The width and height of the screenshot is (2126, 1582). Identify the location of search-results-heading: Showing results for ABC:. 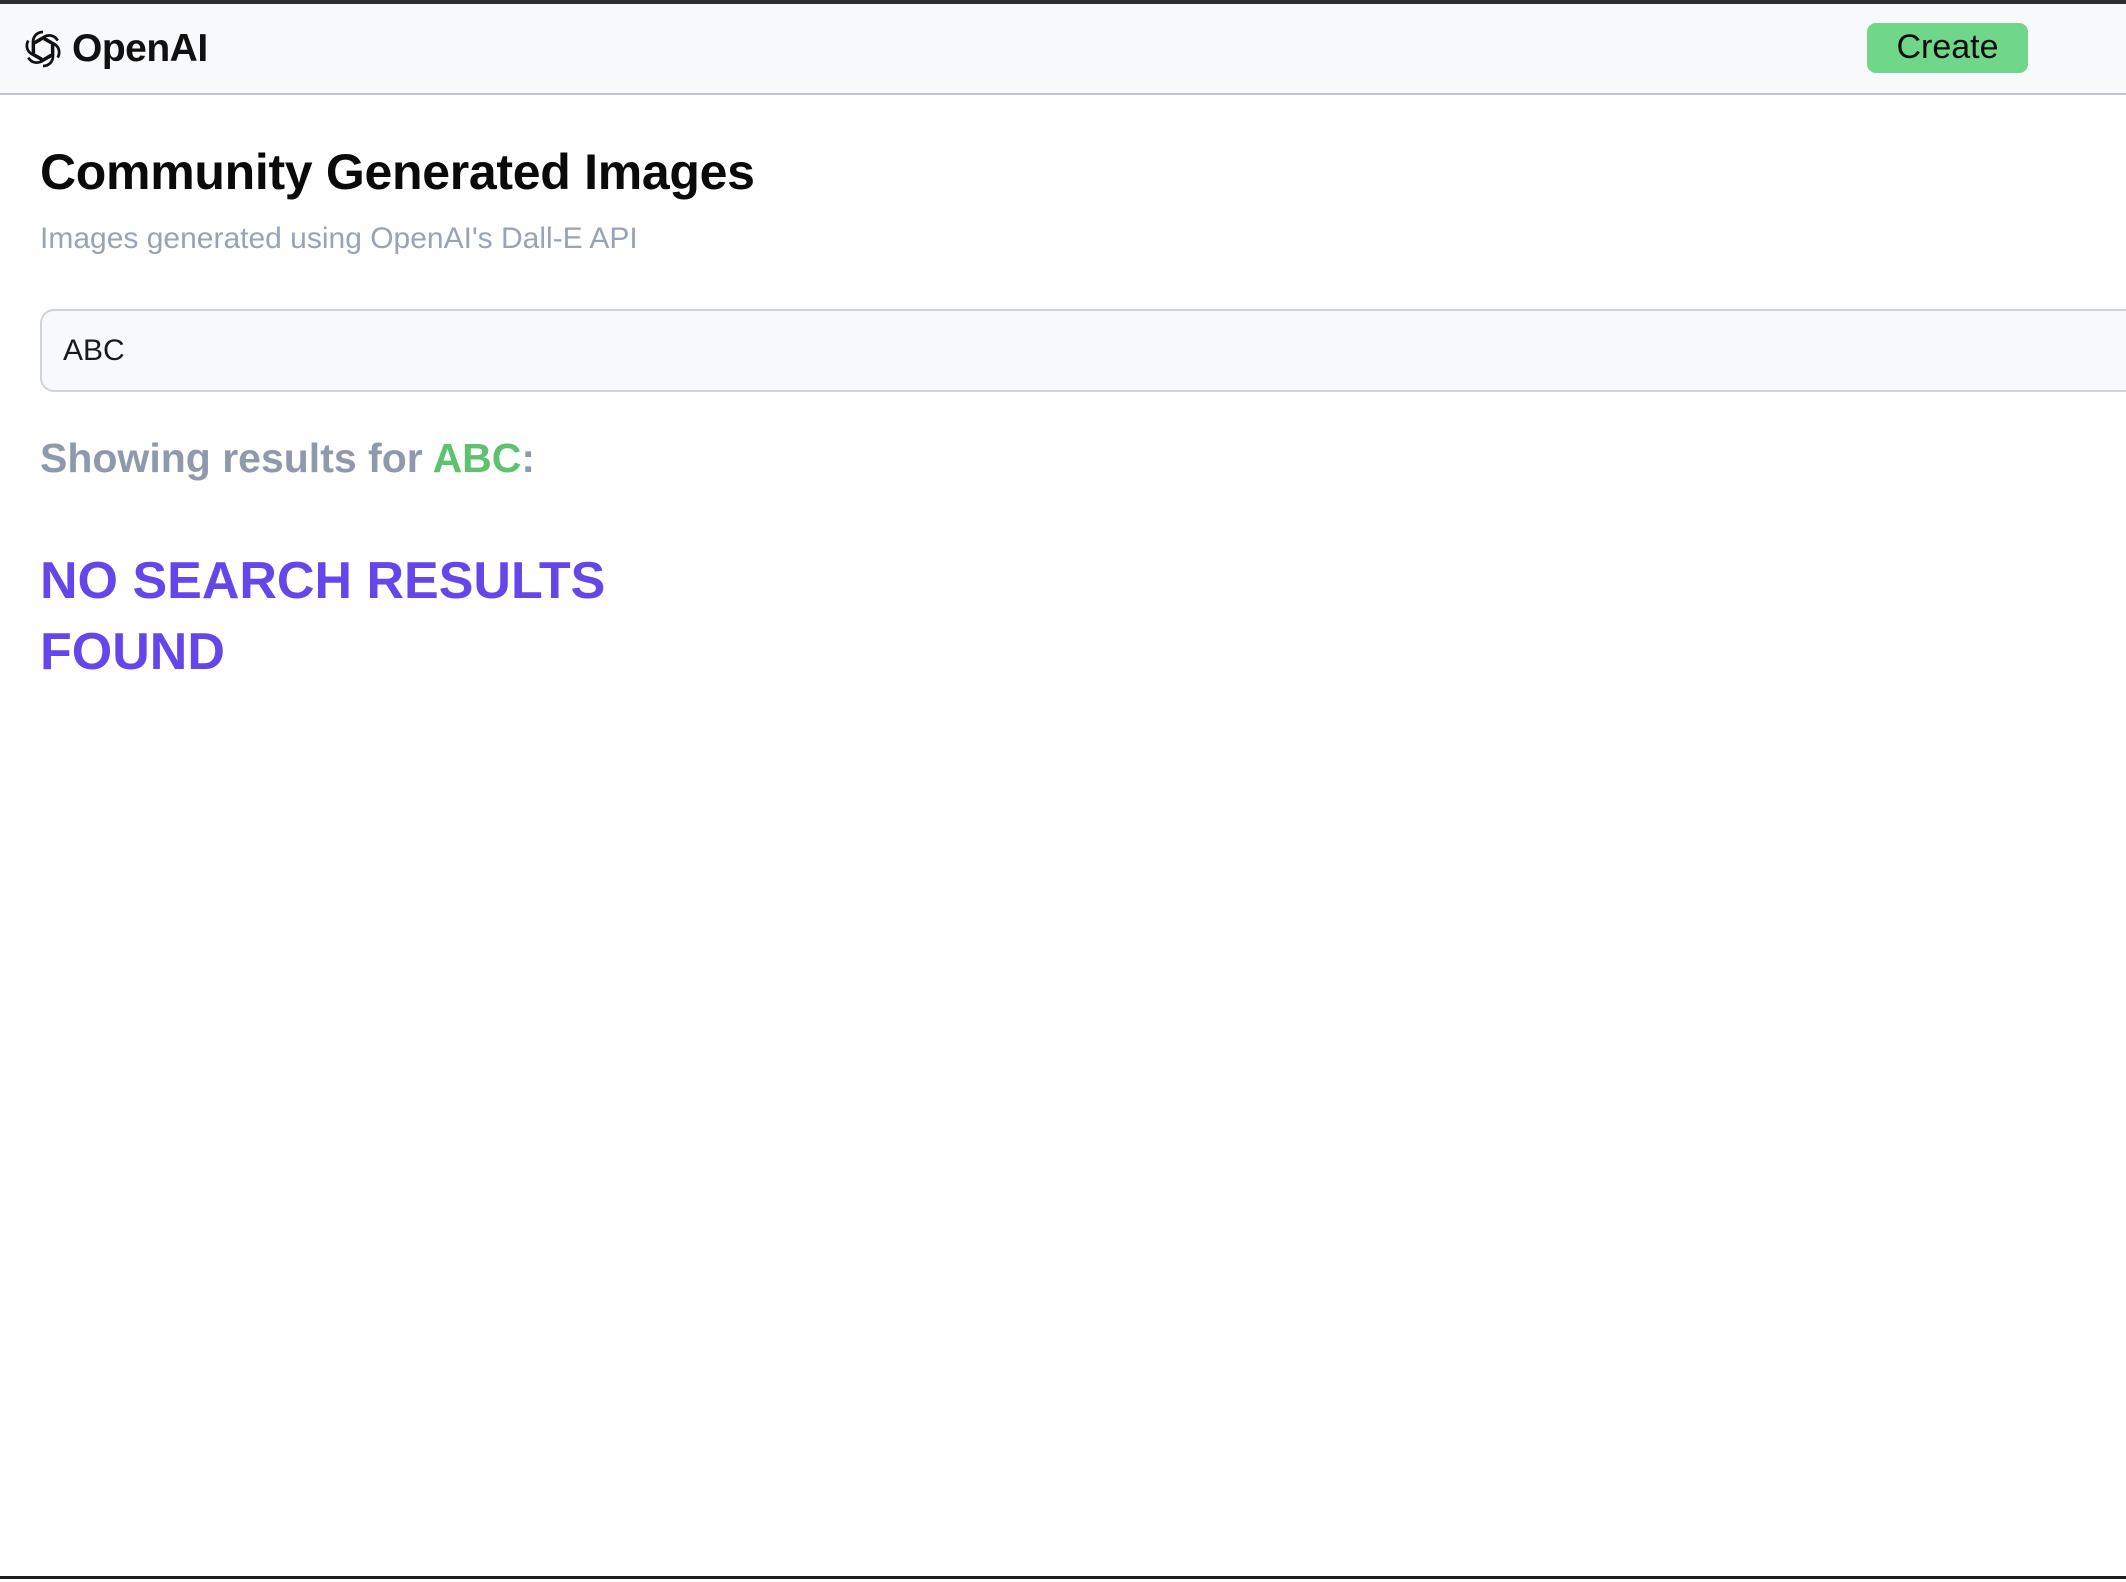
(287, 458).